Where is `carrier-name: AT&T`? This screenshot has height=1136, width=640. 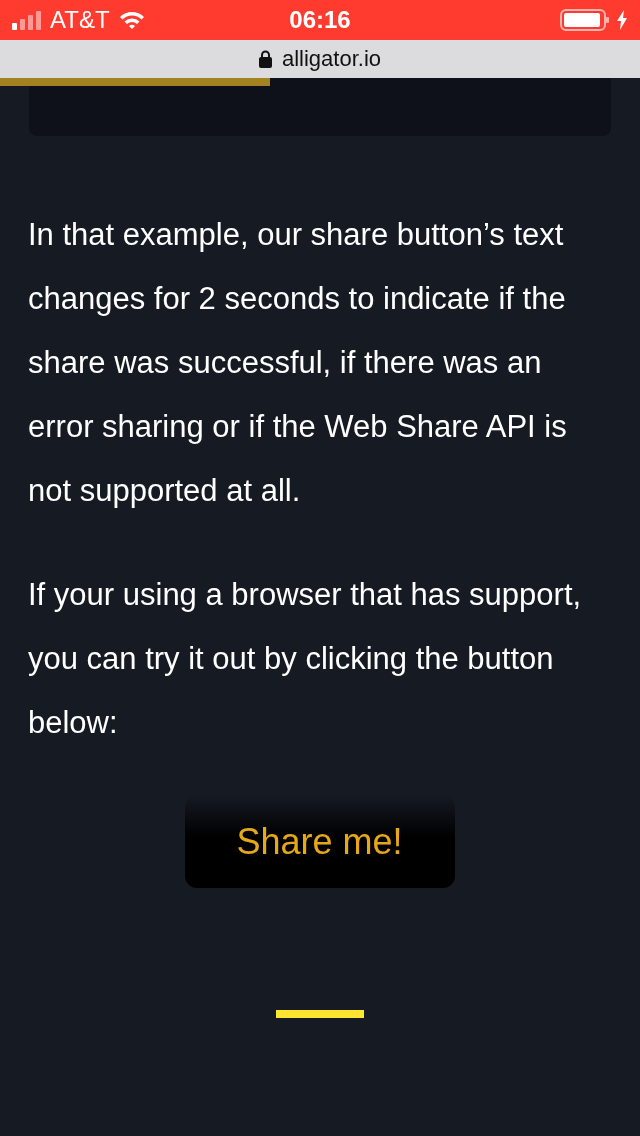 carrier-name: AT&T is located at coordinates (80, 20).